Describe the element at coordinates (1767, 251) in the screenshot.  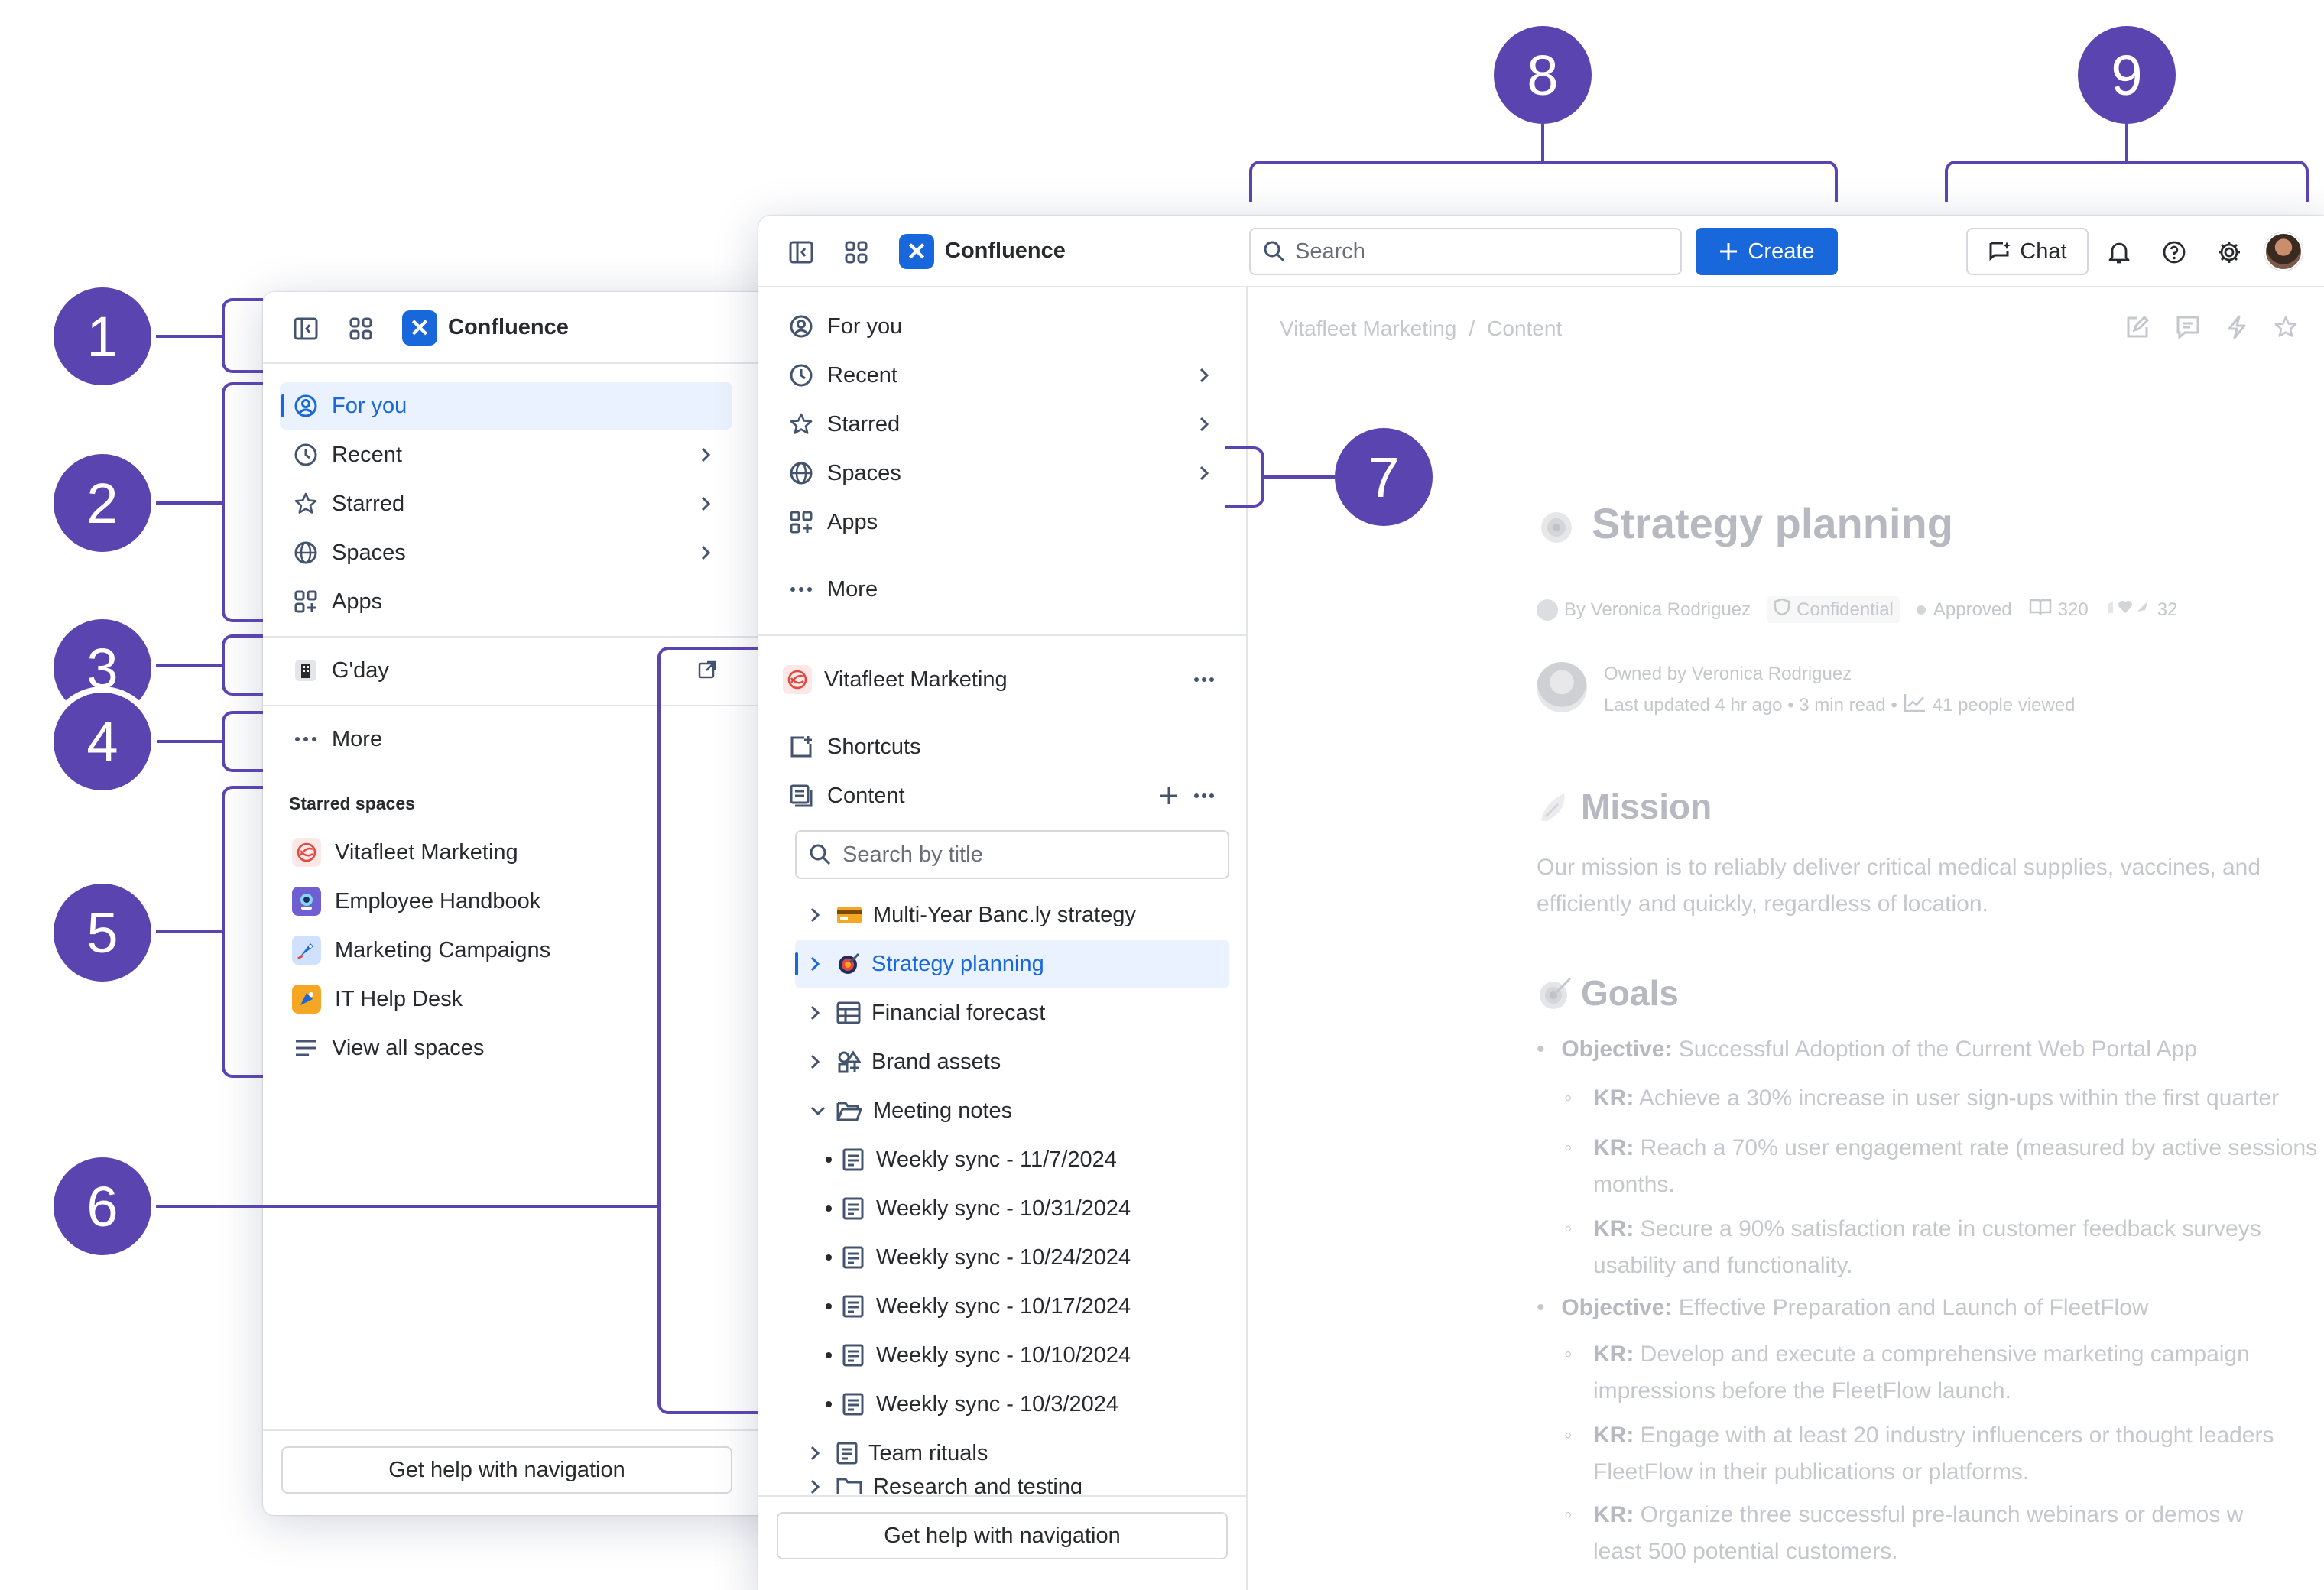
I see `create-button: Create` at that location.